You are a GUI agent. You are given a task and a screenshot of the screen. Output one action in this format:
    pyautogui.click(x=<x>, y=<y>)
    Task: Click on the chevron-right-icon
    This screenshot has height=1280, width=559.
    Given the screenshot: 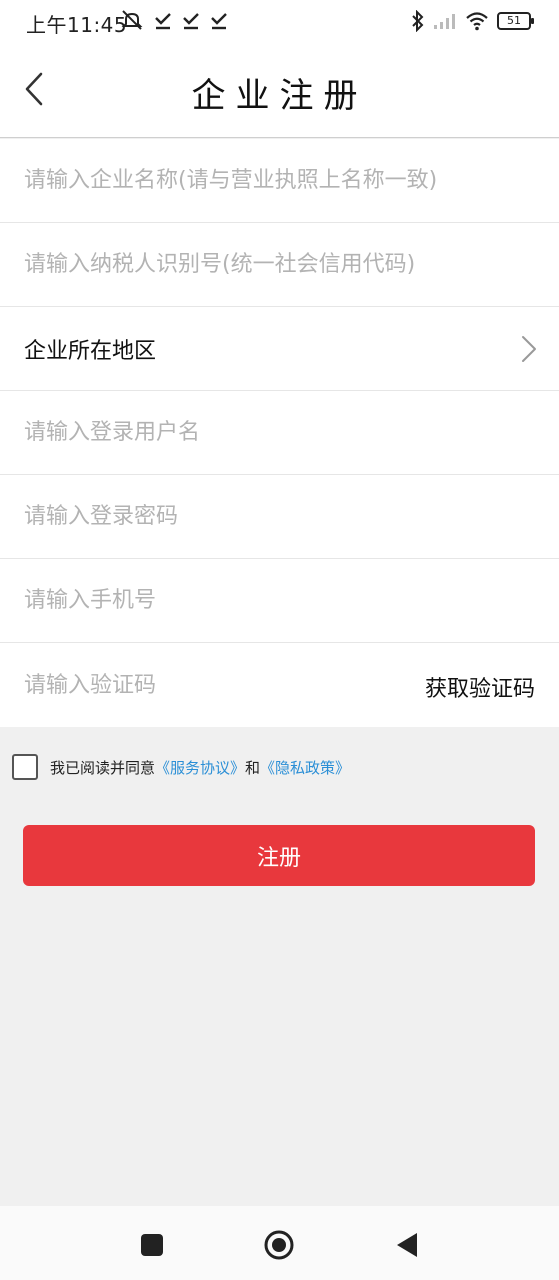 What is the action you would take?
    pyautogui.click(x=529, y=349)
    